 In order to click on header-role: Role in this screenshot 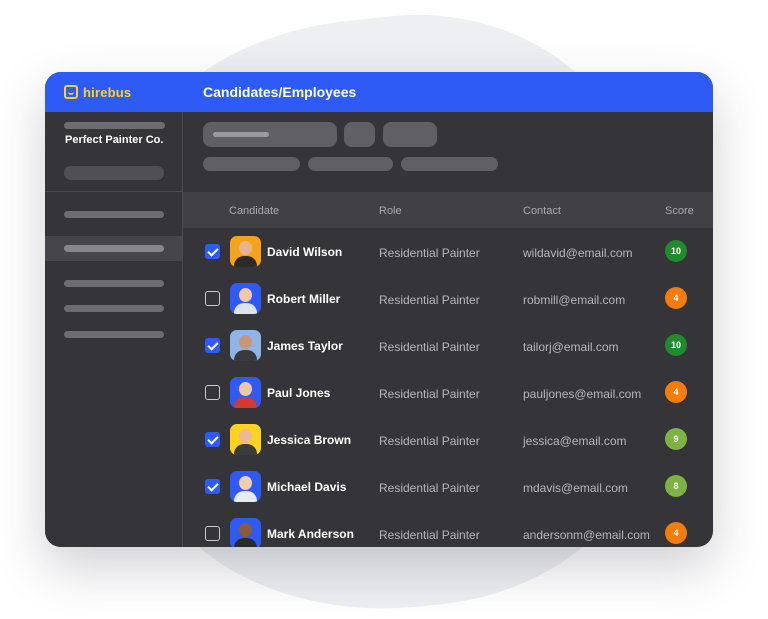, I will do `click(390, 211)`.